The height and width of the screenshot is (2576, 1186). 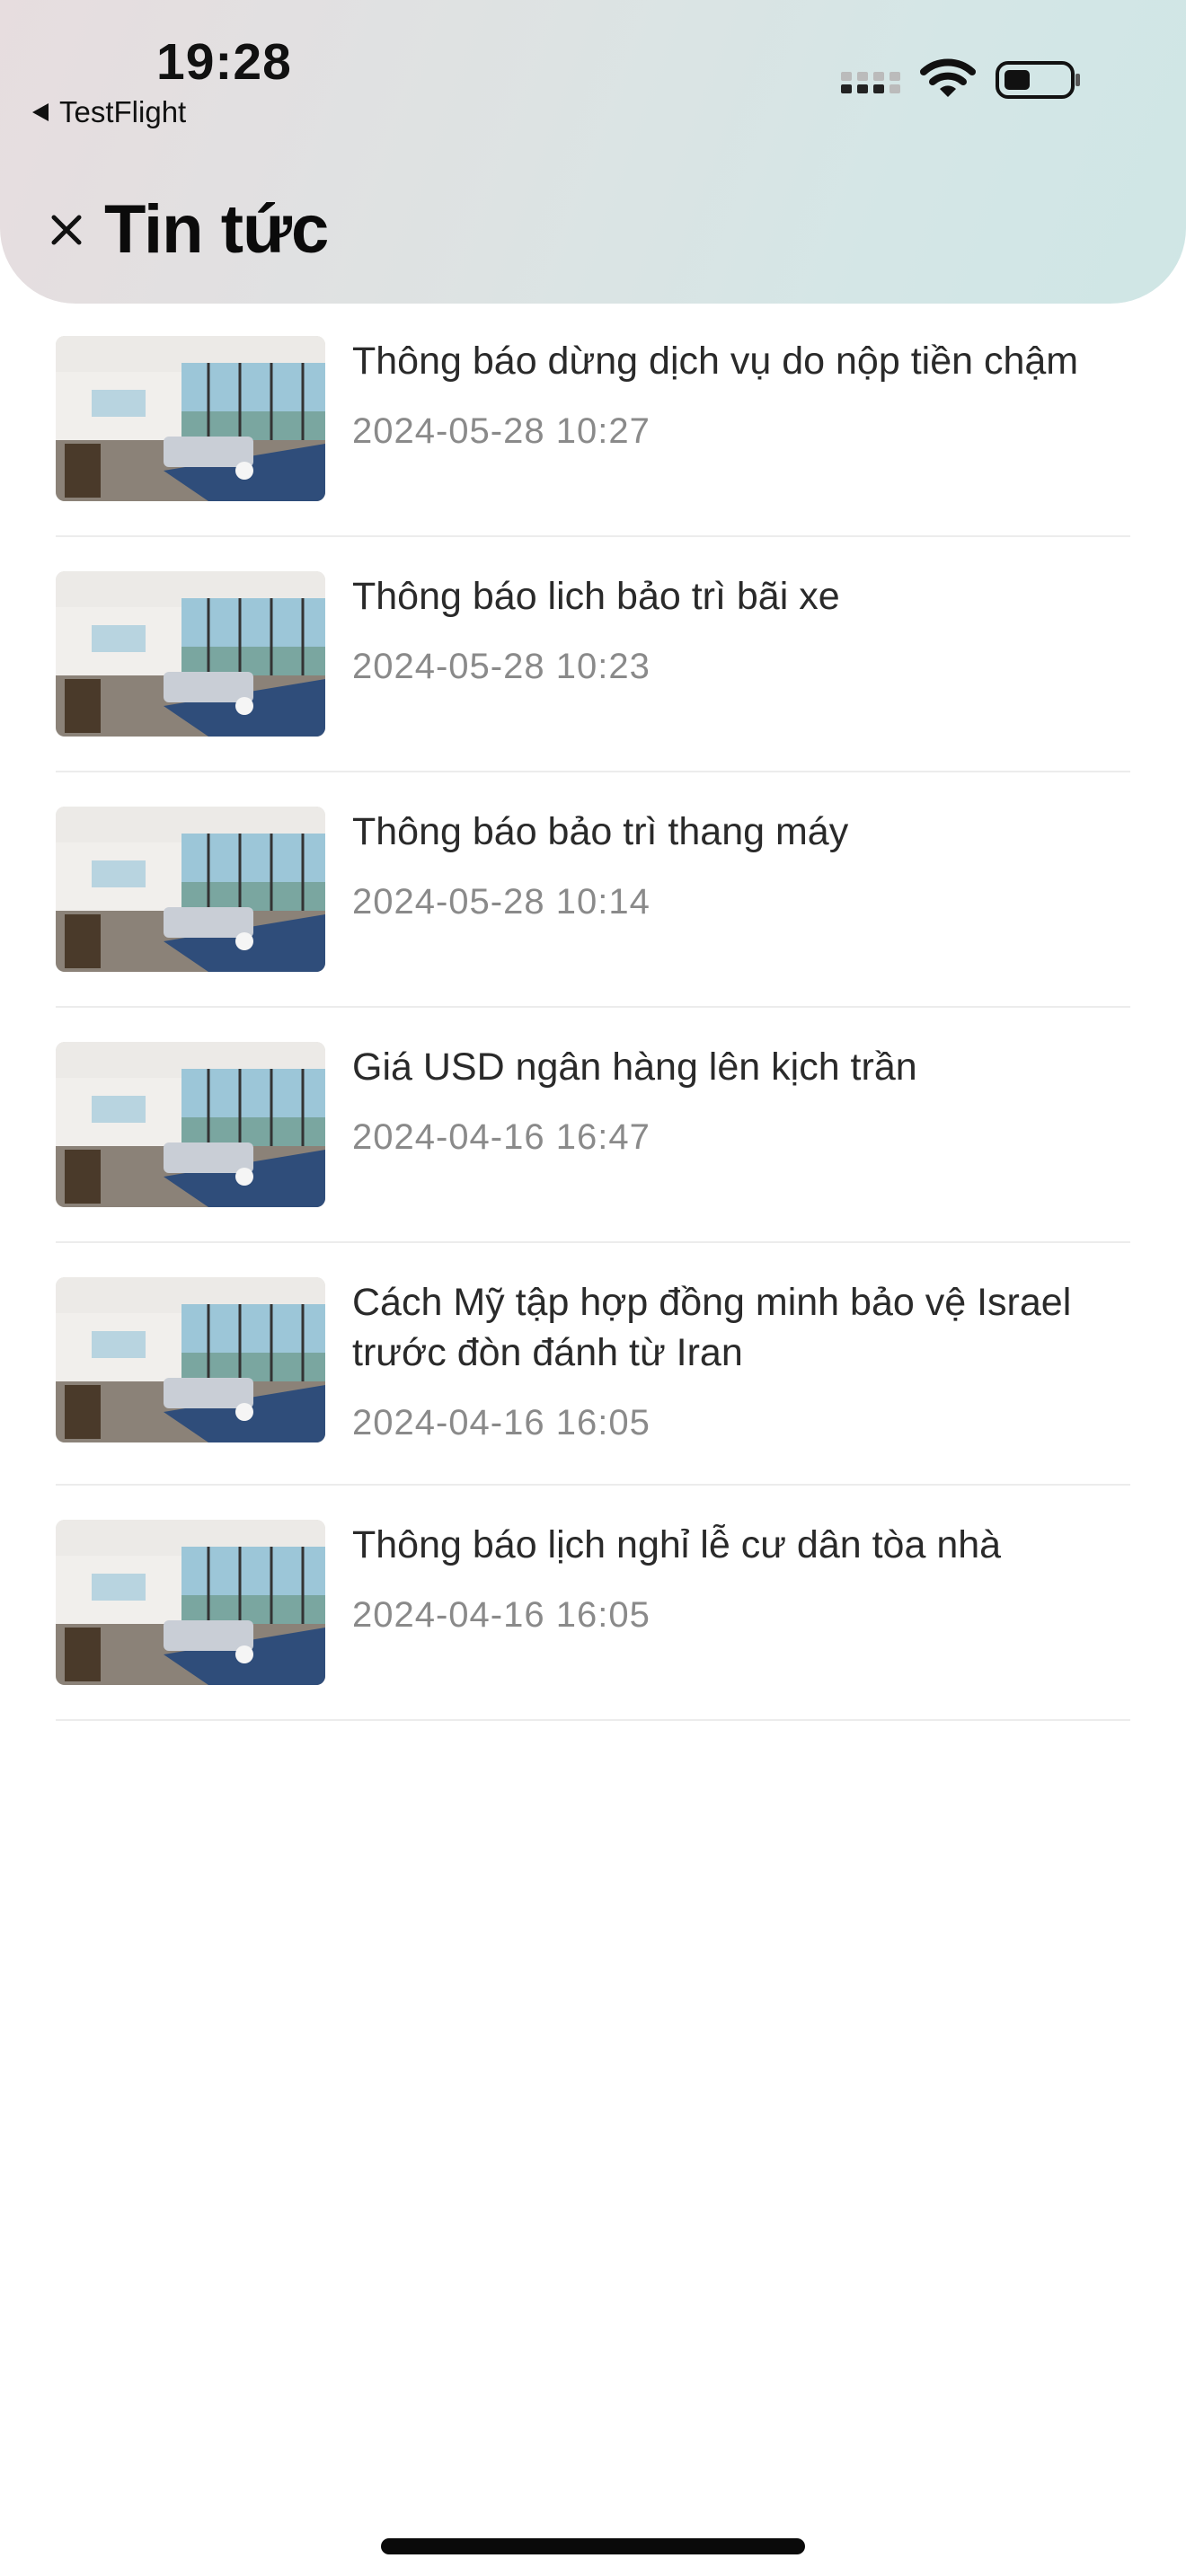 I want to click on news-title: Thông báo lich bảo trì bãi xe, so click(x=596, y=596).